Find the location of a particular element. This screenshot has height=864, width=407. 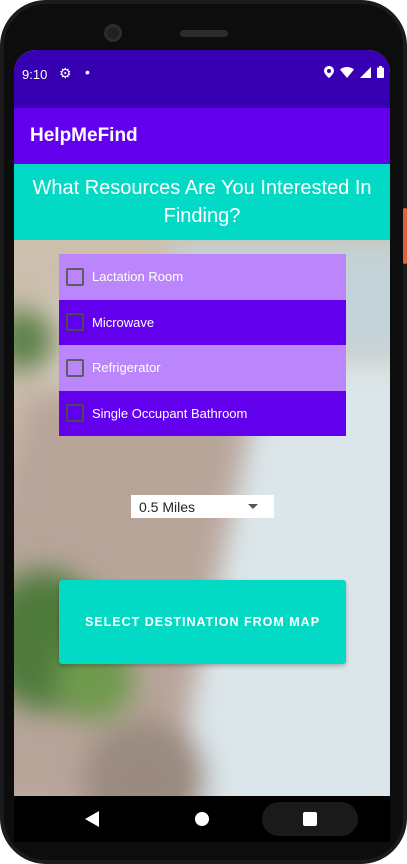

location-icon is located at coordinates (329, 72).